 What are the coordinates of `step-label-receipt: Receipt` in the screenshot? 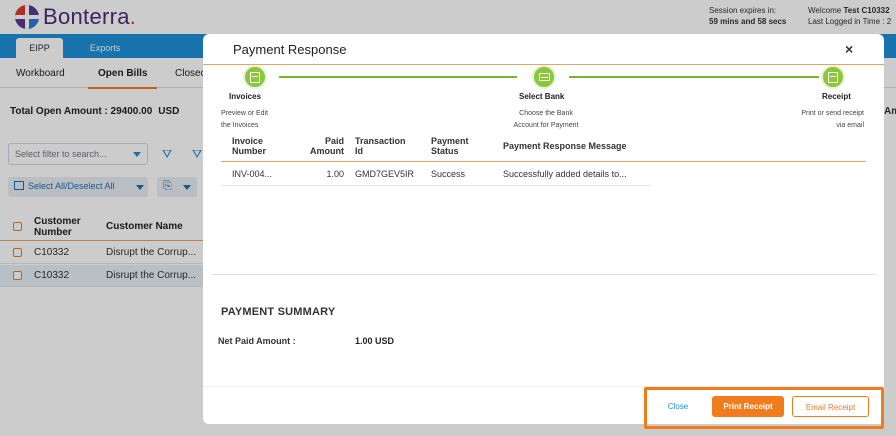 It's located at (836, 96).